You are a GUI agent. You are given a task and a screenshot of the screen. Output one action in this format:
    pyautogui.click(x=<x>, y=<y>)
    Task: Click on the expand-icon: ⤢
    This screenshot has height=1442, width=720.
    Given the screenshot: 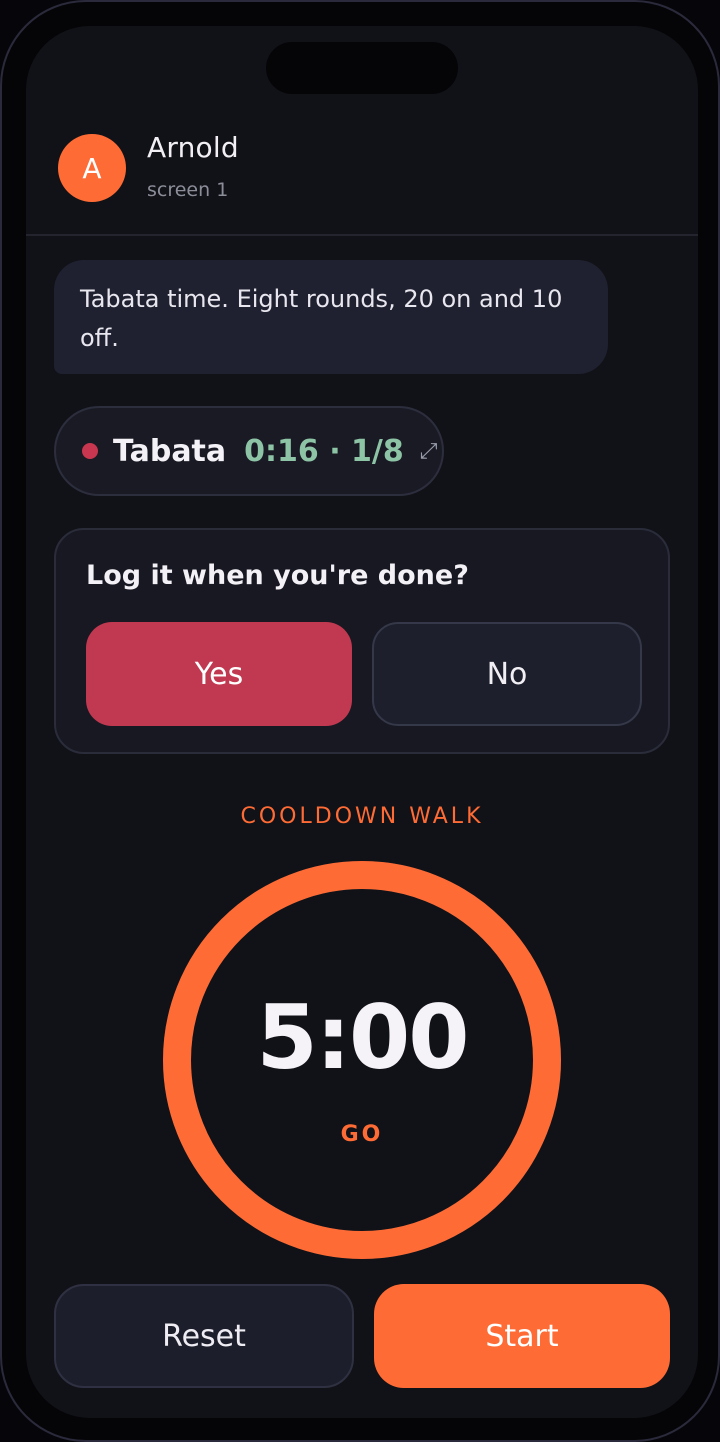 What is the action you would take?
    pyautogui.click(x=429, y=451)
    